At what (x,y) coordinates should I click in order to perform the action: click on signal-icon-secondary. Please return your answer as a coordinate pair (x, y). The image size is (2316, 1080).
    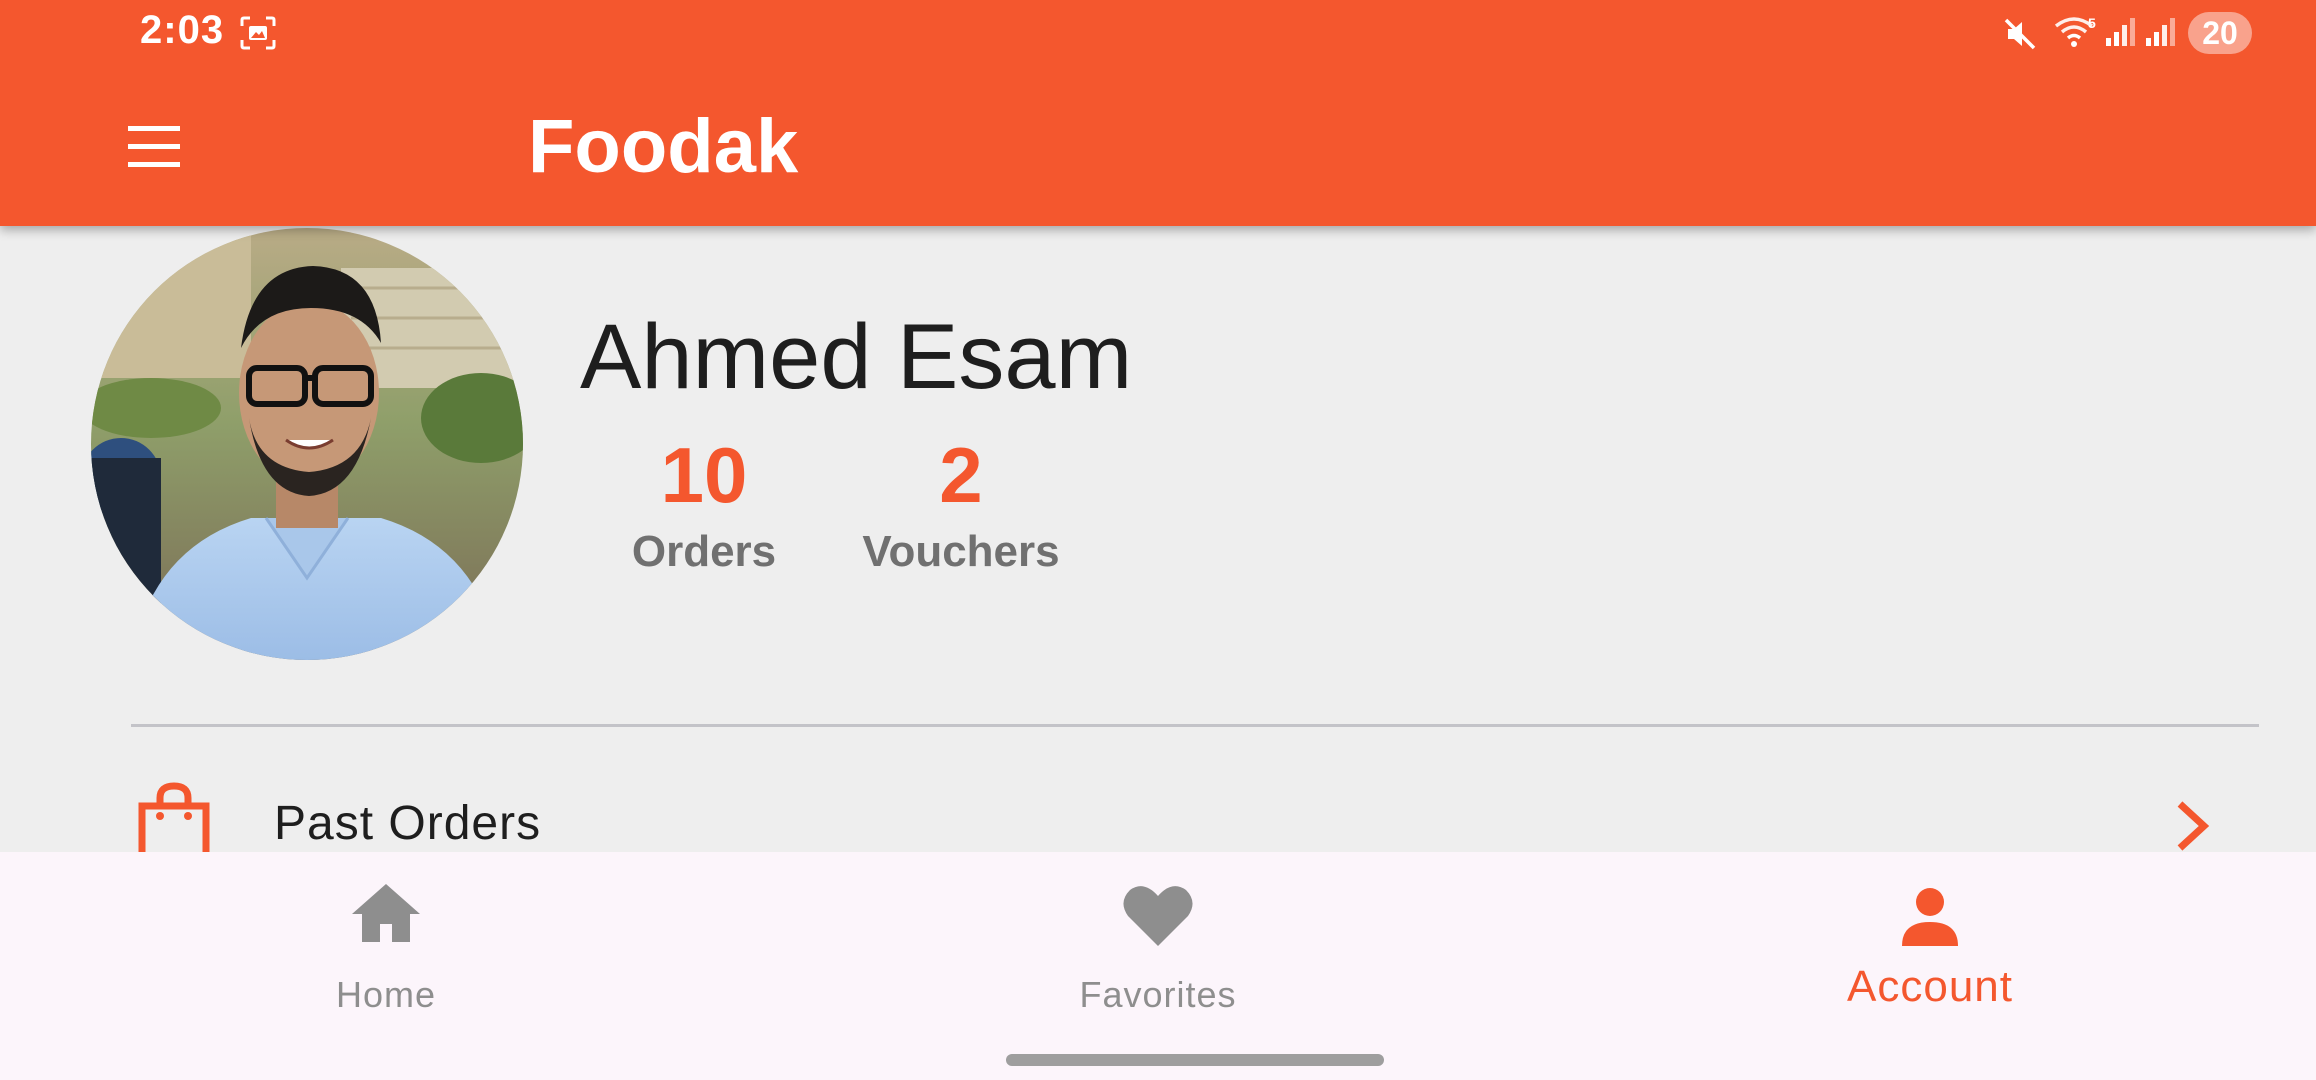
    Looking at the image, I should click on (2160, 32).